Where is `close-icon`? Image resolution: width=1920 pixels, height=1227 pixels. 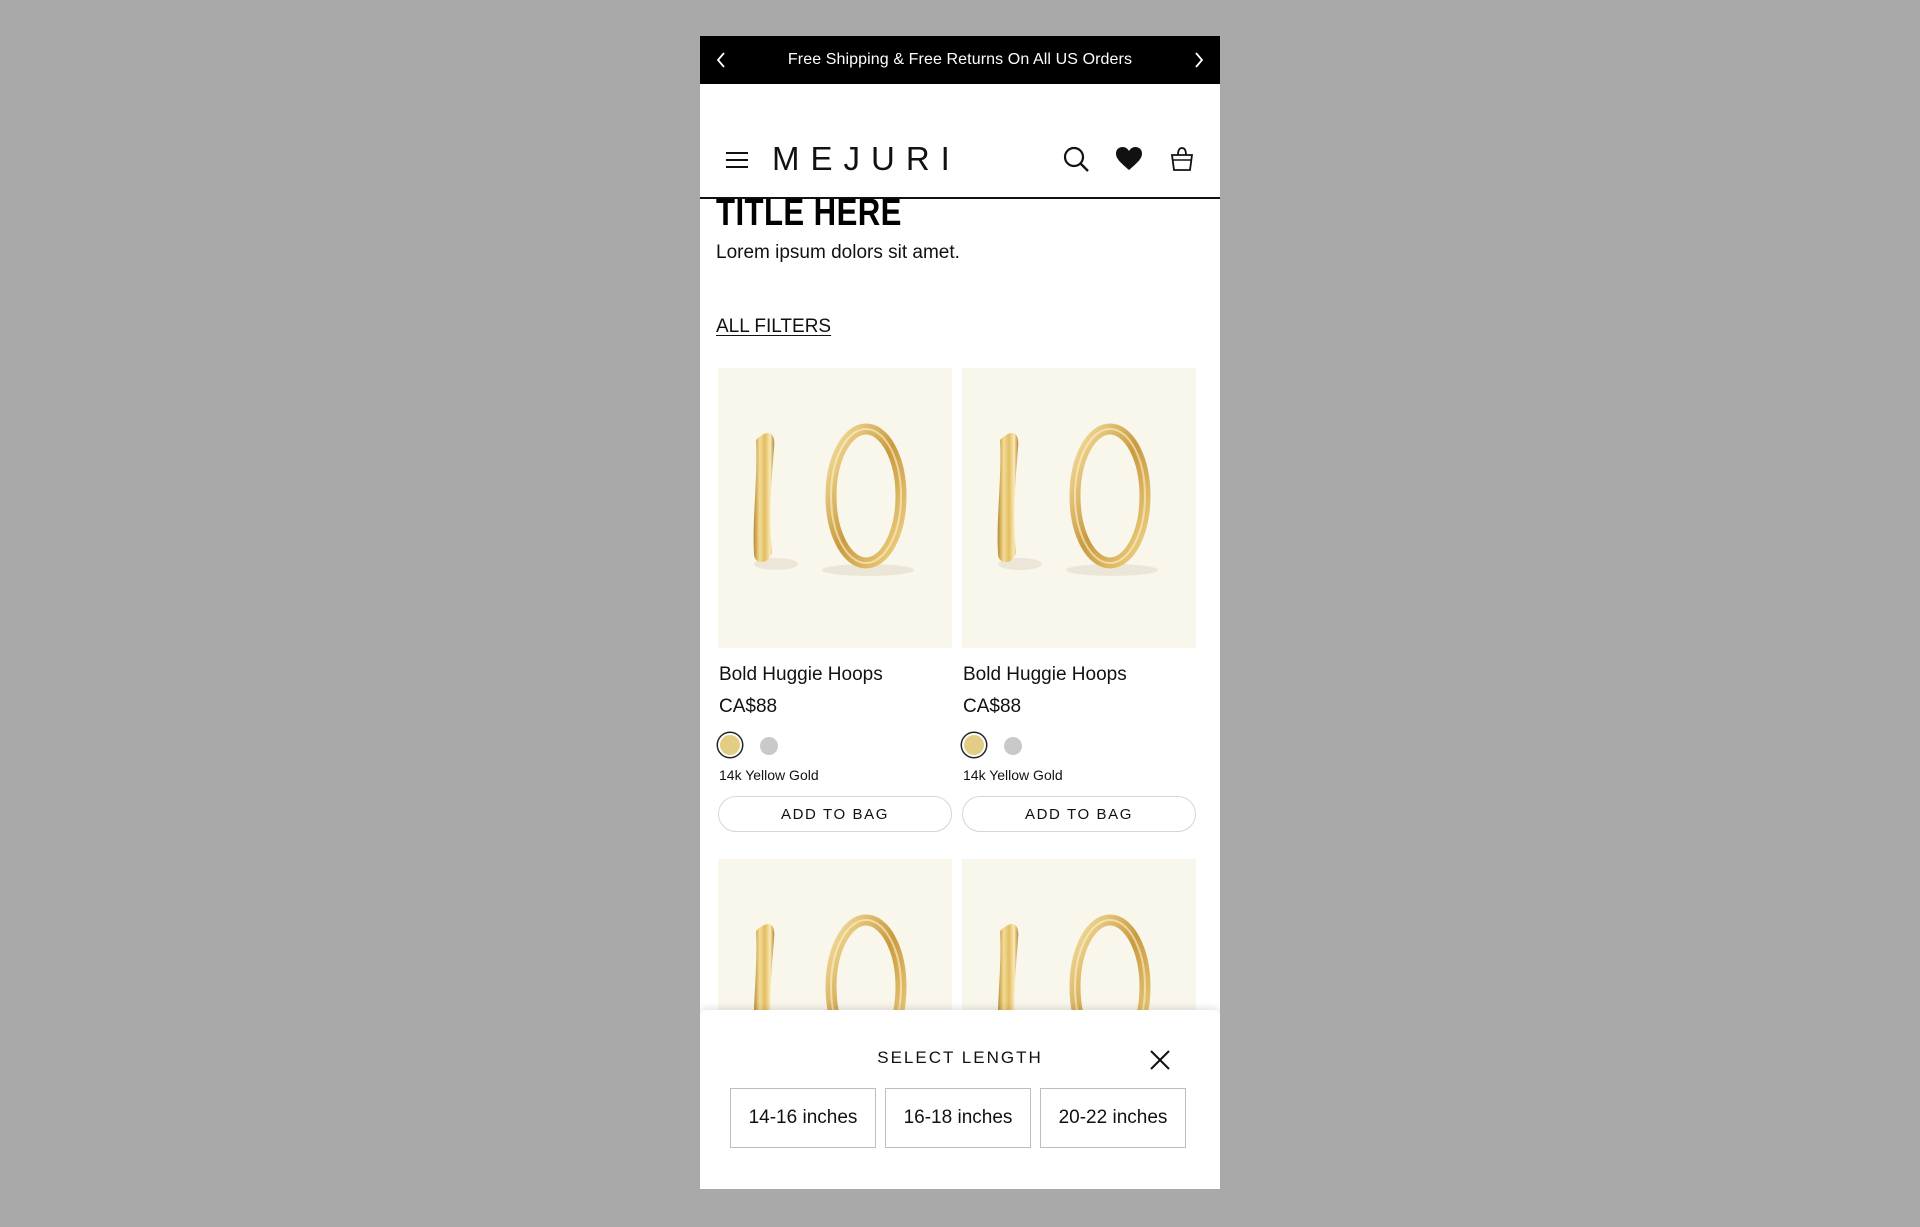 close-icon is located at coordinates (1160, 1060).